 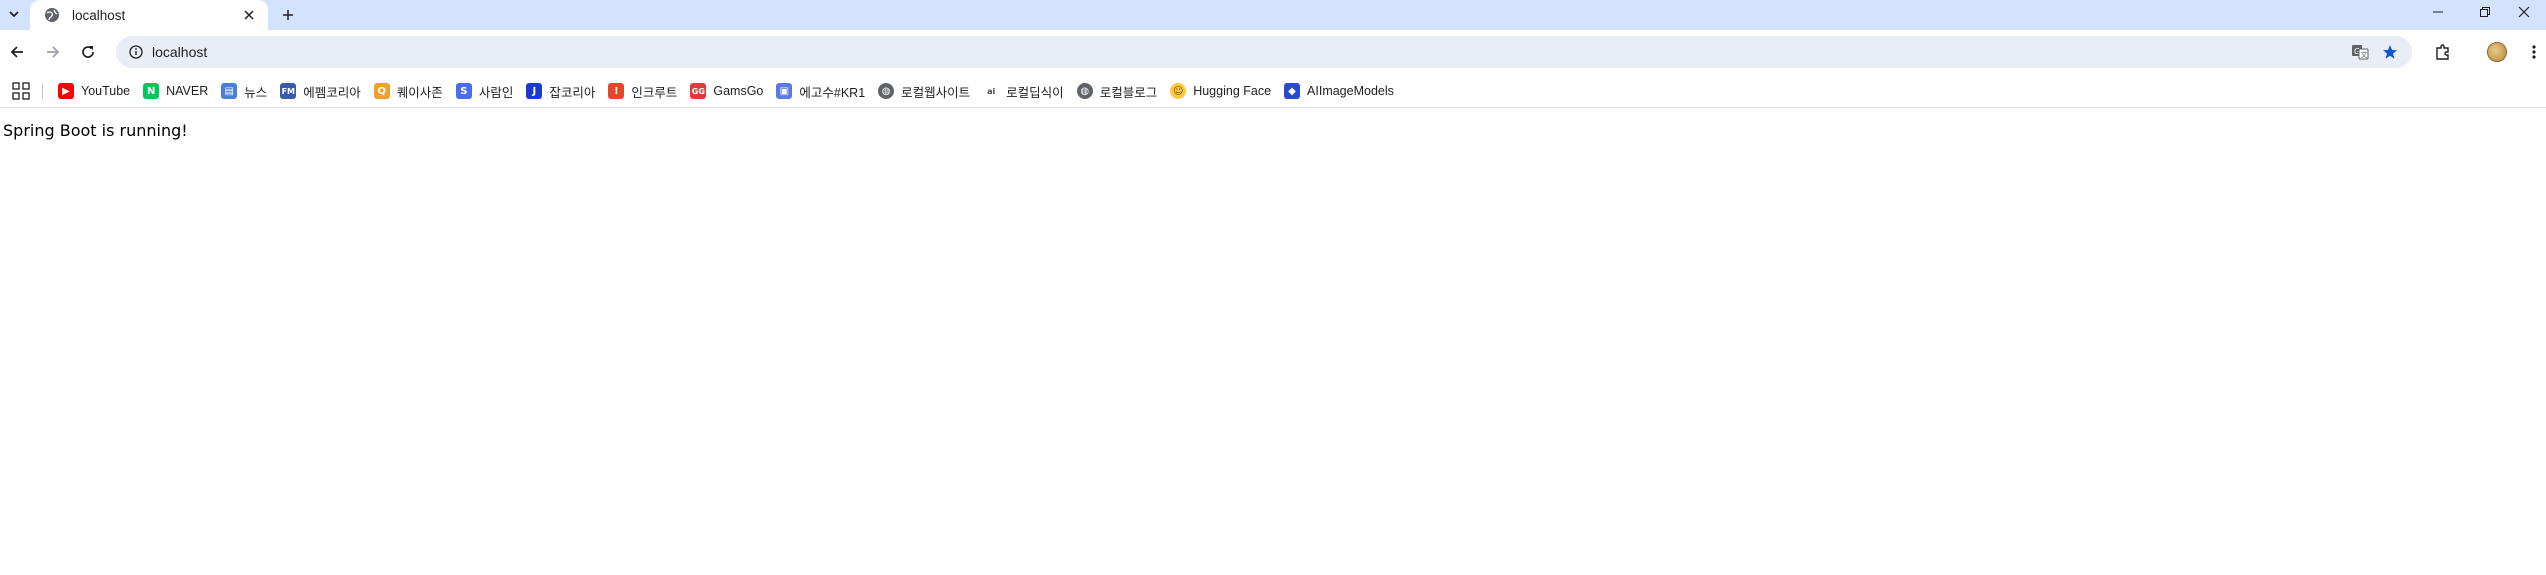 I want to click on profile-button, so click(x=2497, y=52).